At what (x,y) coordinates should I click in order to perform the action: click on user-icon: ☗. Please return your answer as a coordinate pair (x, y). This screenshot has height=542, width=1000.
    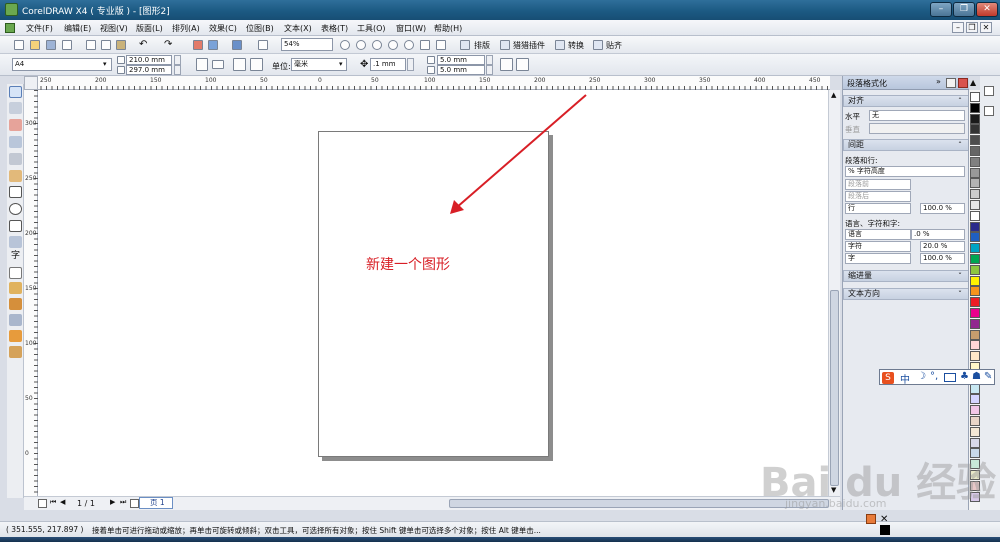
    Looking at the image, I should click on (976, 376).